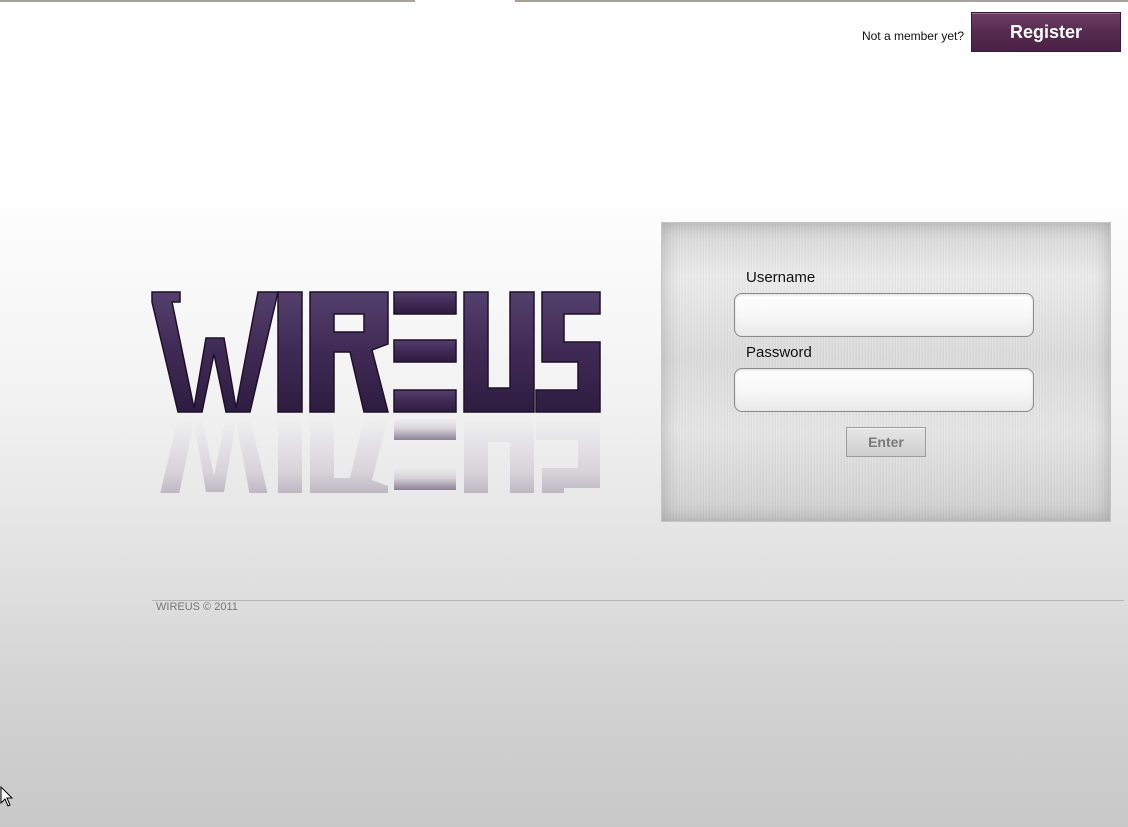 The image size is (1128, 827). Describe the element at coordinates (781, 277) in the screenshot. I see `username-label: Username` at that location.